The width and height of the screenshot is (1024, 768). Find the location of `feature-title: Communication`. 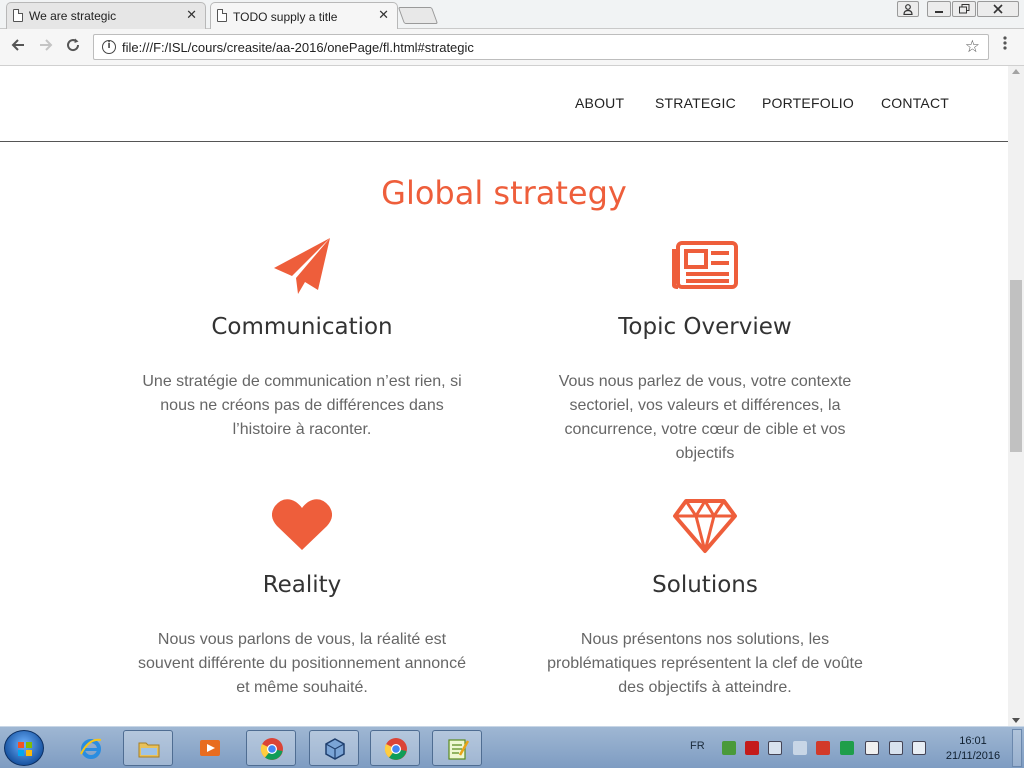

feature-title: Communication is located at coordinates (302, 327).